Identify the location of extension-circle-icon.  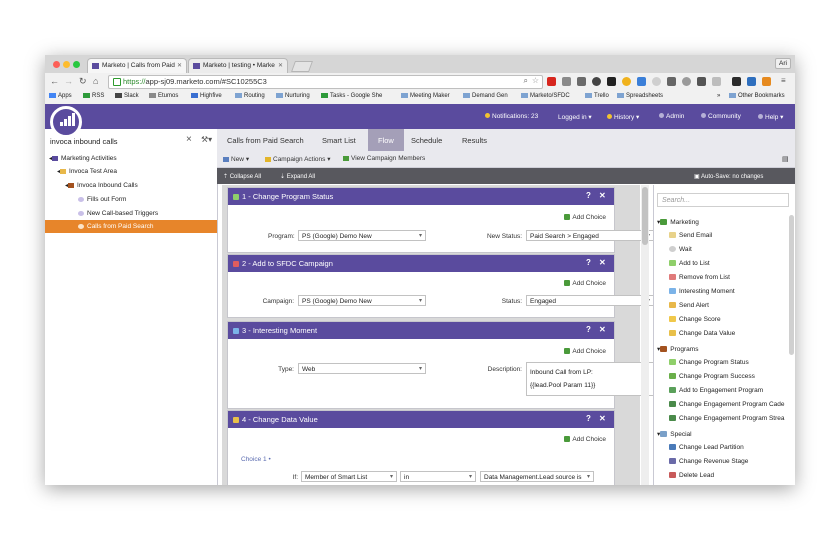
(656, 81).